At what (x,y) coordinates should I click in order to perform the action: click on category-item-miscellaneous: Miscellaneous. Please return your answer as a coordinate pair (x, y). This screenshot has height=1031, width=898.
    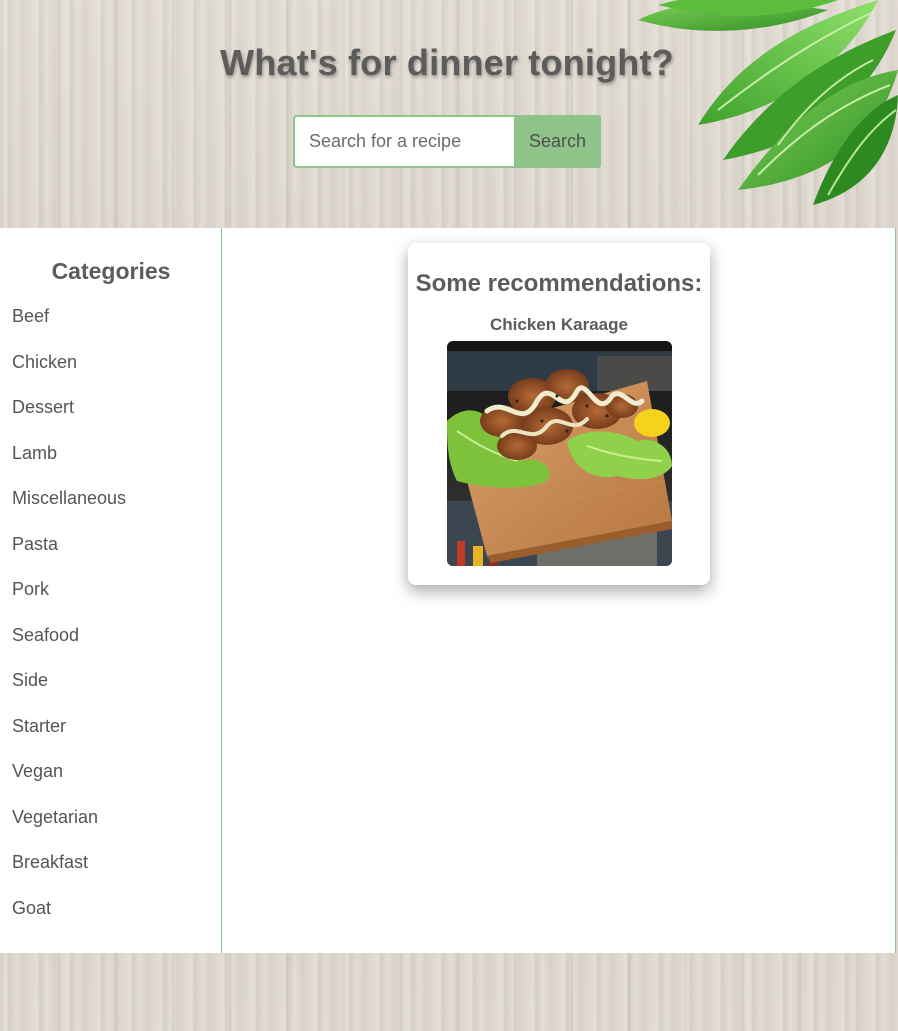
    Looking at the image, I should click on (69, 509).